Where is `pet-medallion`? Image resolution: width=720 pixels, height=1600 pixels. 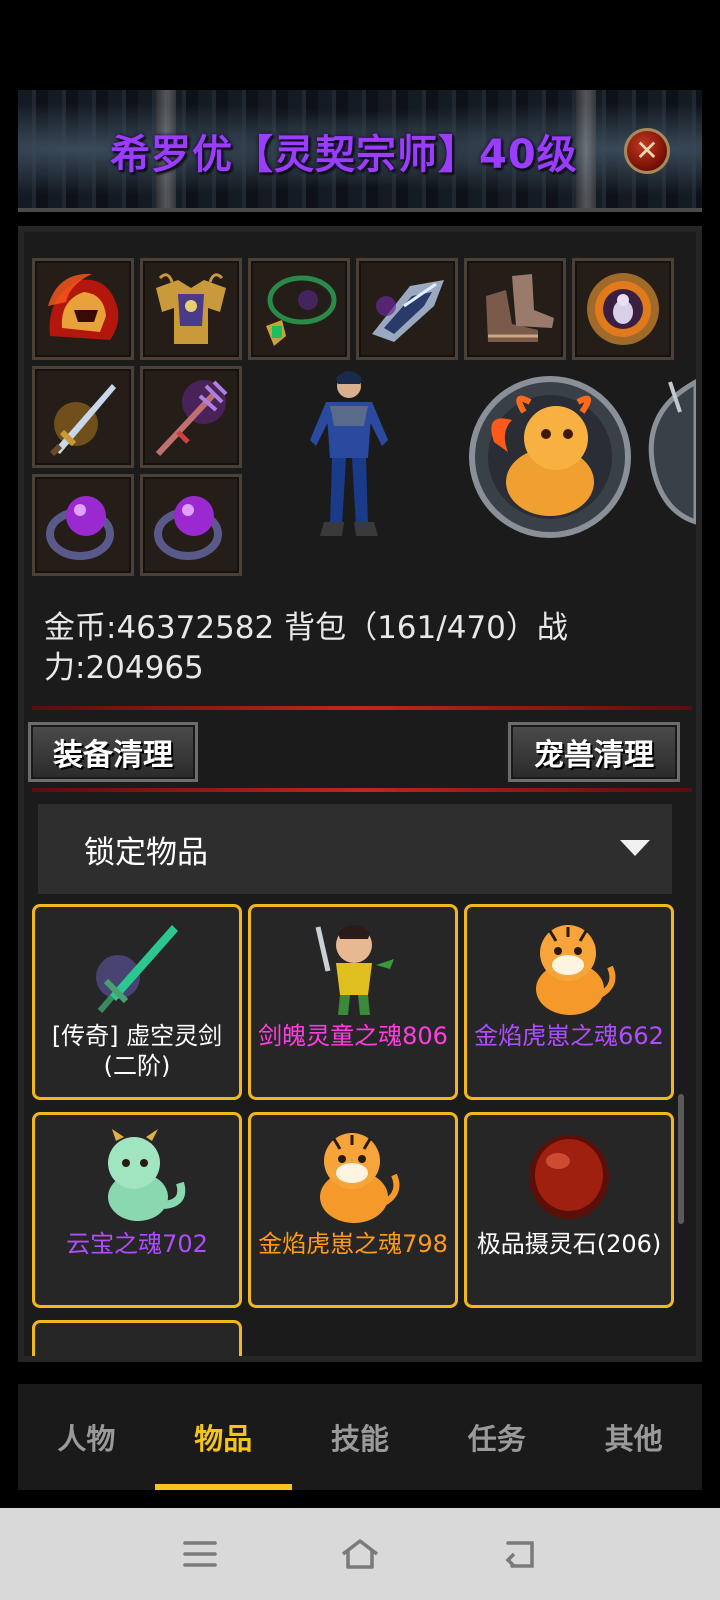 pet-medallion is located at coordinates (550, 457).